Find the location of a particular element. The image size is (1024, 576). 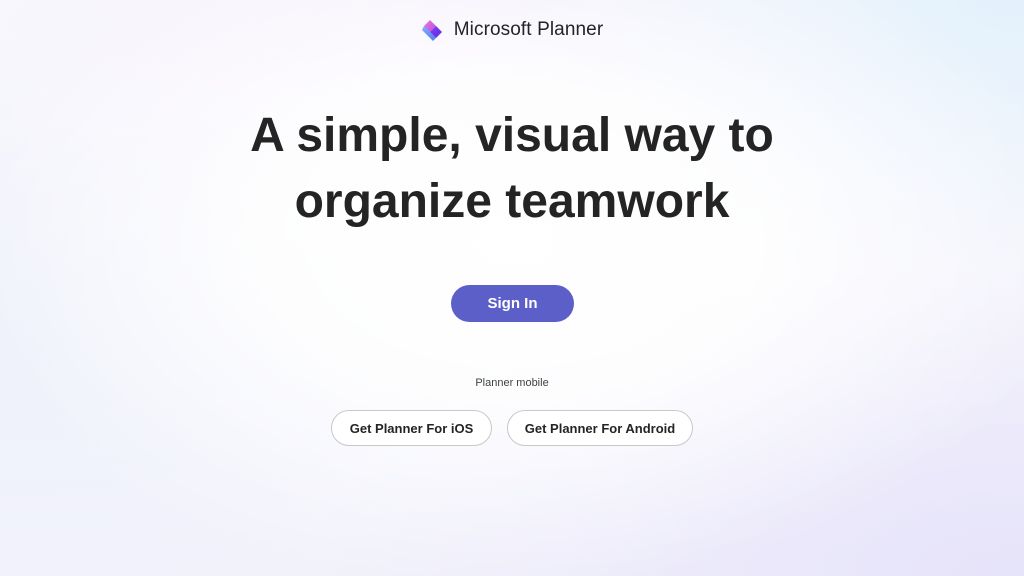

sign-in-button: Sign In is located at coordinates (512, 303).